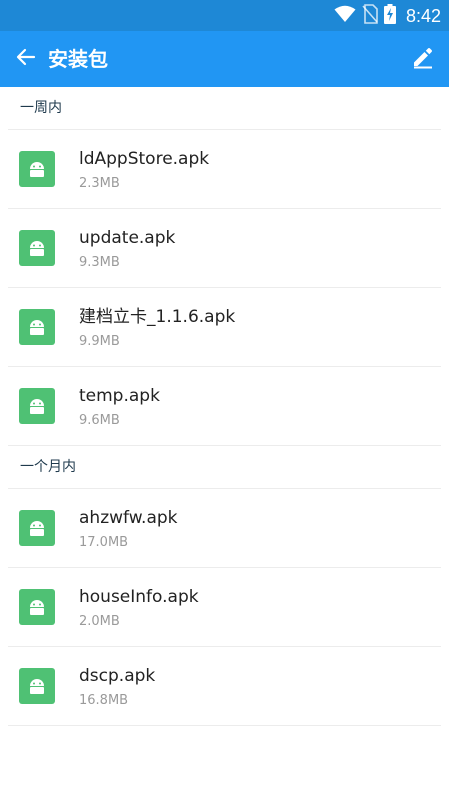  What do you see at coordinates (117, 676) in the screenshot?
I see `file-name: dscp.apk` at bounding box center [117, 676].